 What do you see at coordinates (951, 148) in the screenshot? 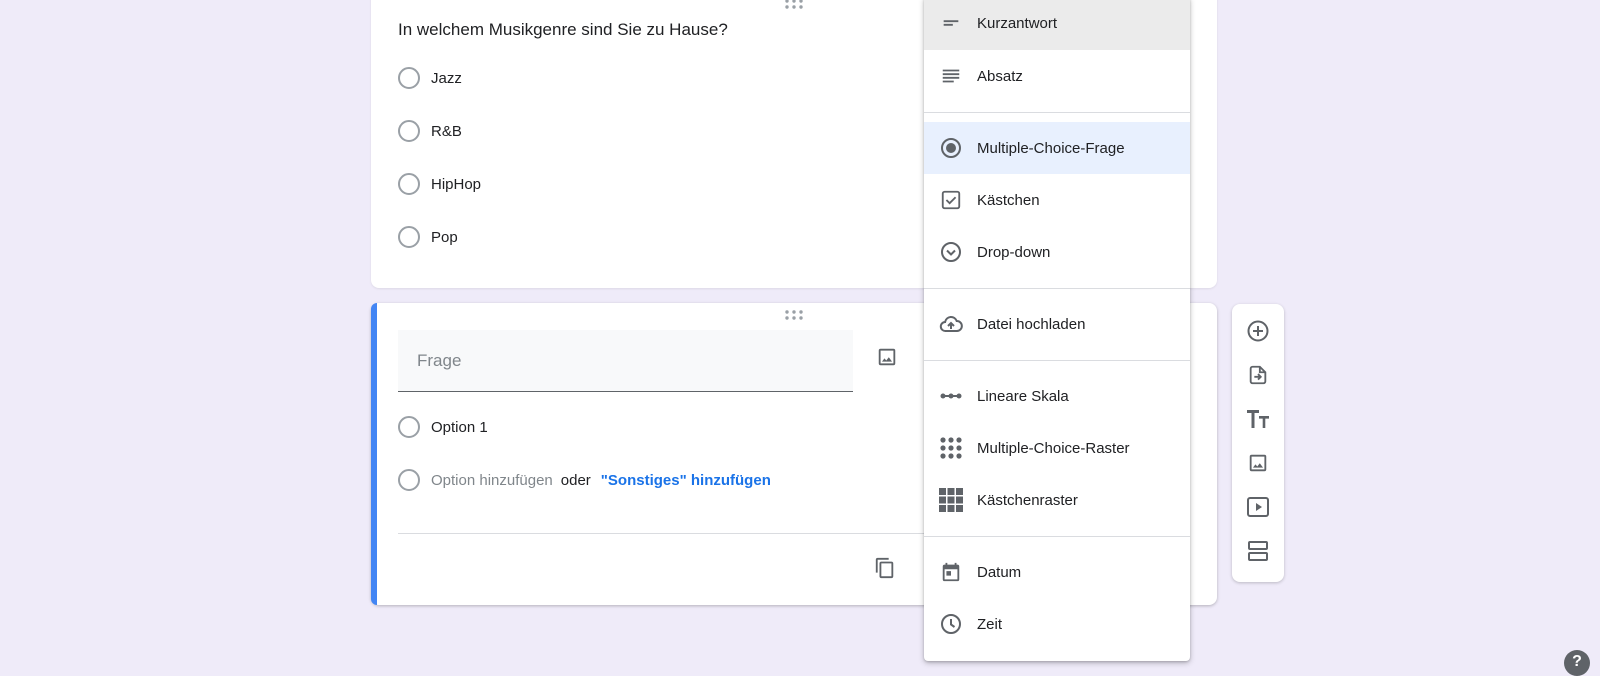
I see `radio-button-icon` at bounding box center [951, 148].